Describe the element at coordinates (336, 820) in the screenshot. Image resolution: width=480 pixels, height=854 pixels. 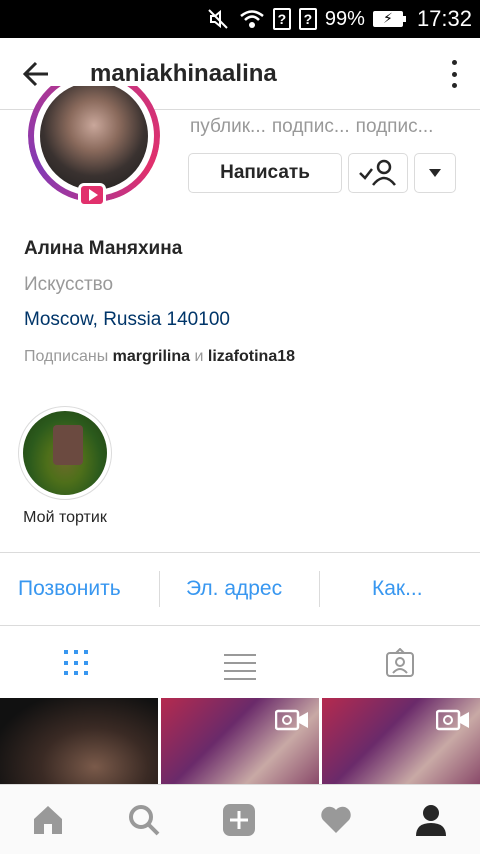
I see `heart-icon` at that location.